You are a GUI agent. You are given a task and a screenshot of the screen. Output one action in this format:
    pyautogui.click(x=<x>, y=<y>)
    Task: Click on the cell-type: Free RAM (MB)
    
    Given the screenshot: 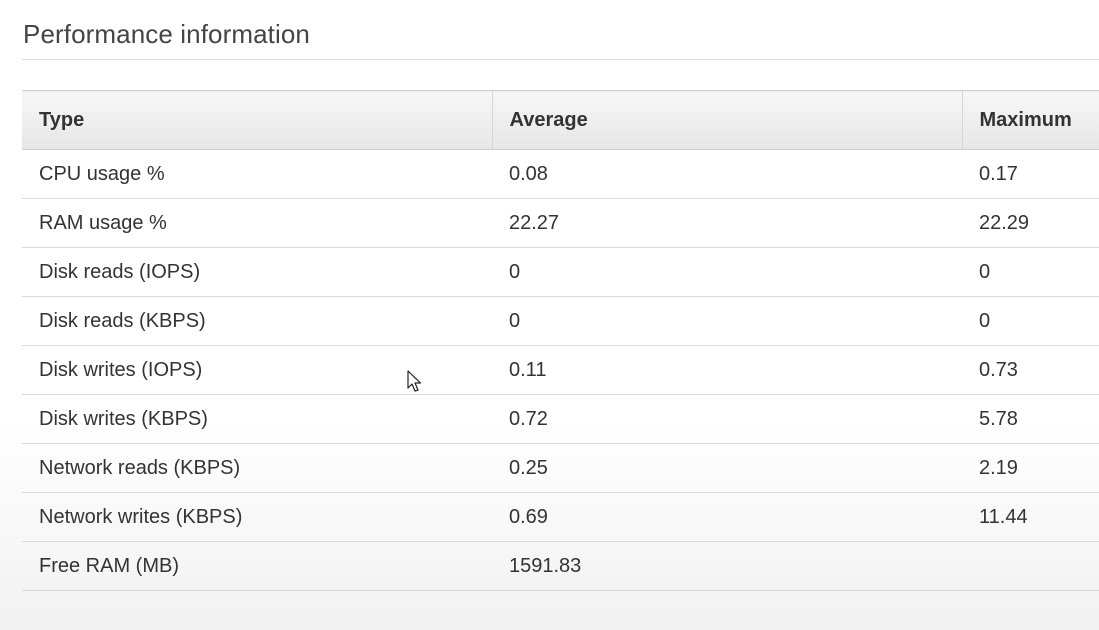 What is the action you would take?
    pyautogui.click(x=257, y=566)
    